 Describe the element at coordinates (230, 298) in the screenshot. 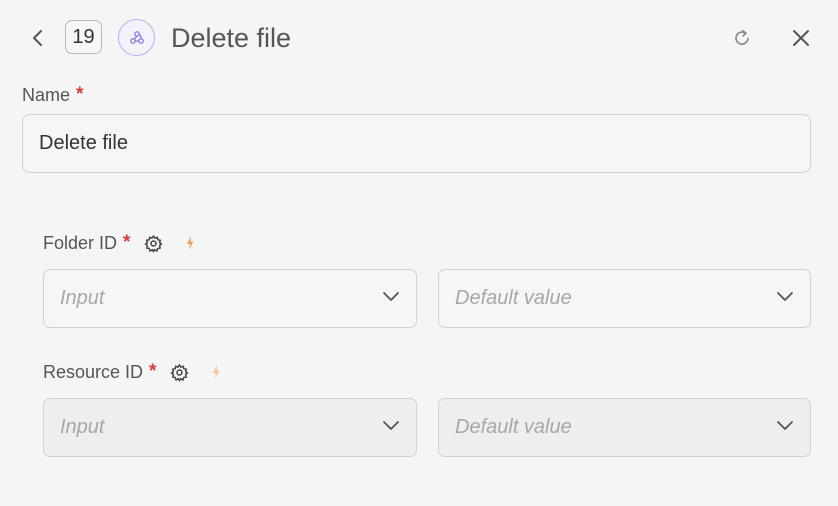

I see `folder-id-input-select: Input` at that location.